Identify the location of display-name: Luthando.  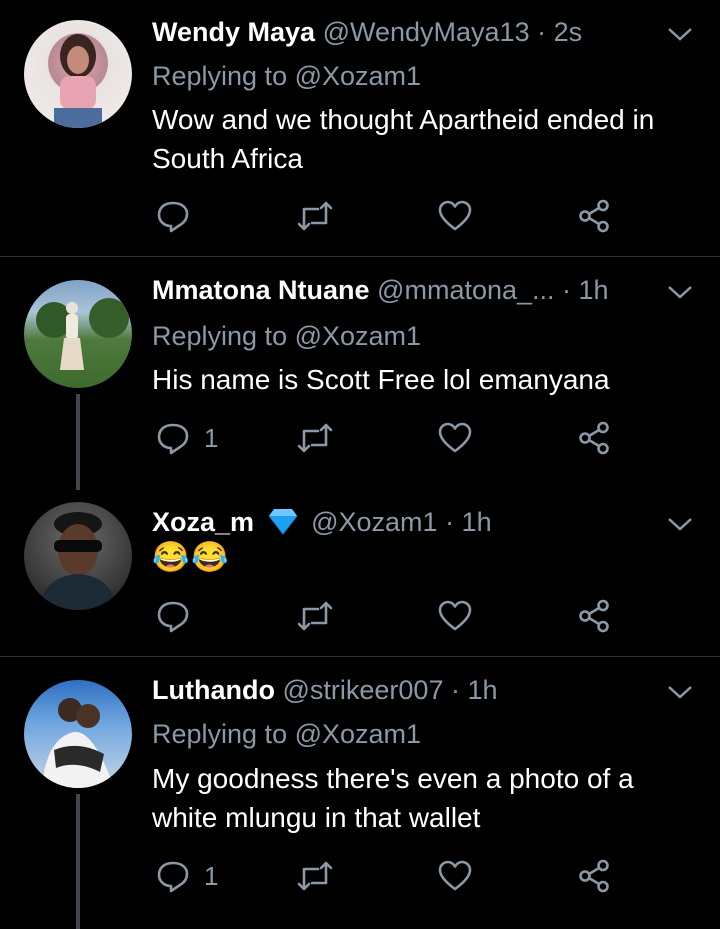
(213, 690).